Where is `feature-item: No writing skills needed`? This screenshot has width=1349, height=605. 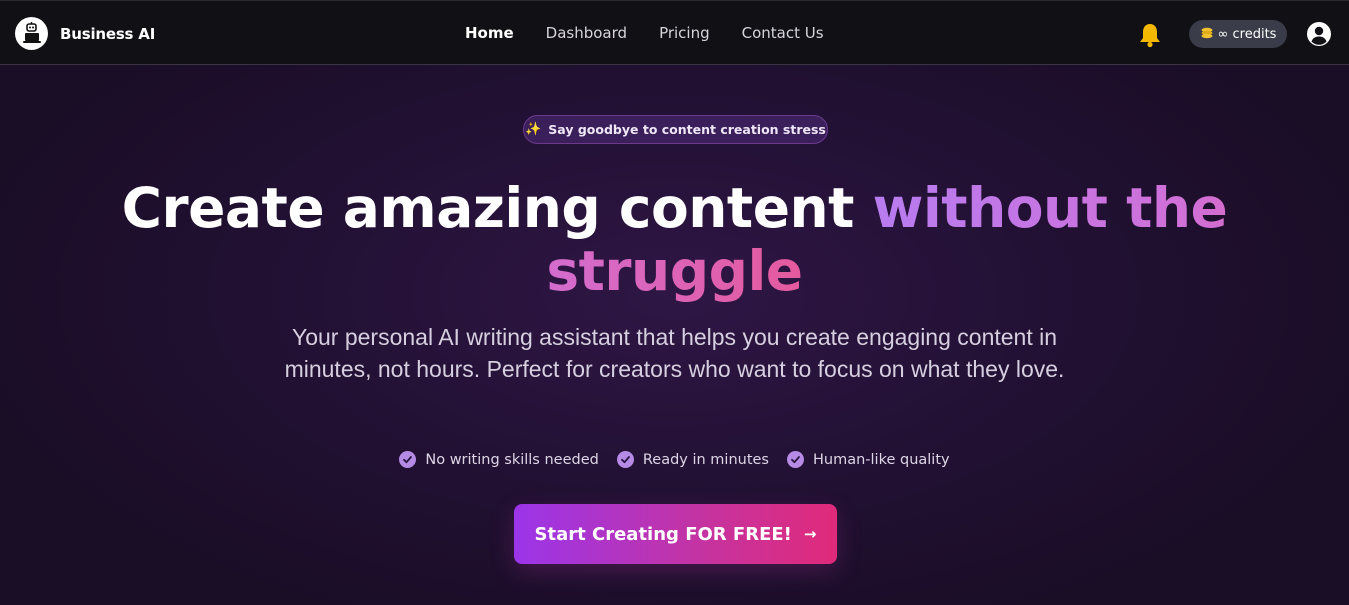 feature-item: No writing skills needed is located at coordinates (499, 459).